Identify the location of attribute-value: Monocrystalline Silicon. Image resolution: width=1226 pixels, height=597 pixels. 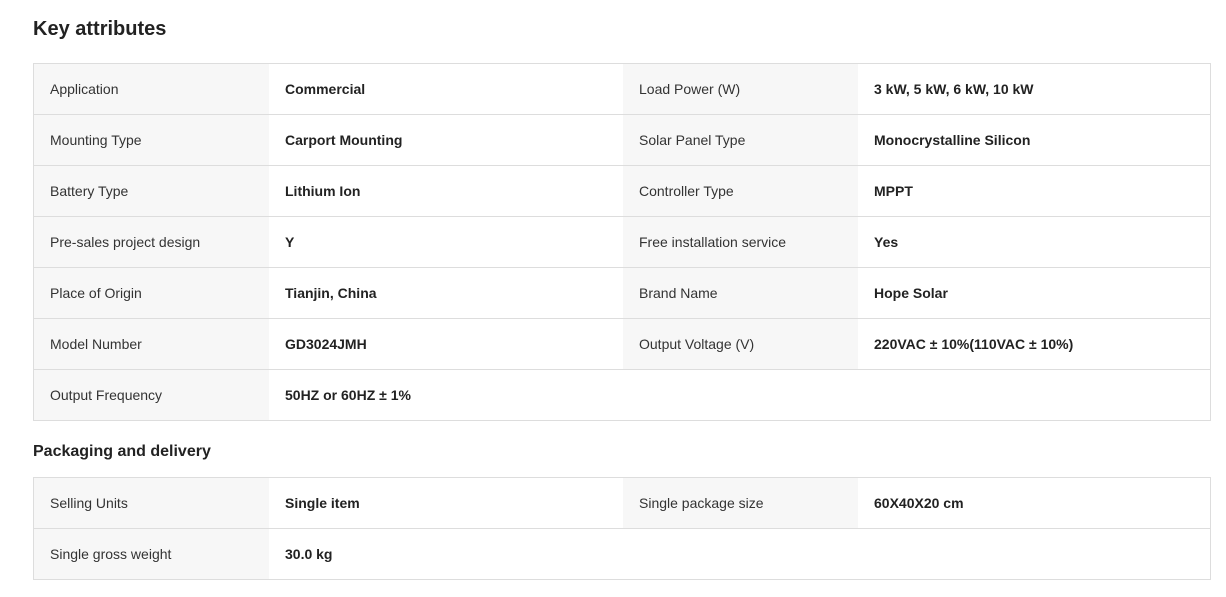
(1034, 140).